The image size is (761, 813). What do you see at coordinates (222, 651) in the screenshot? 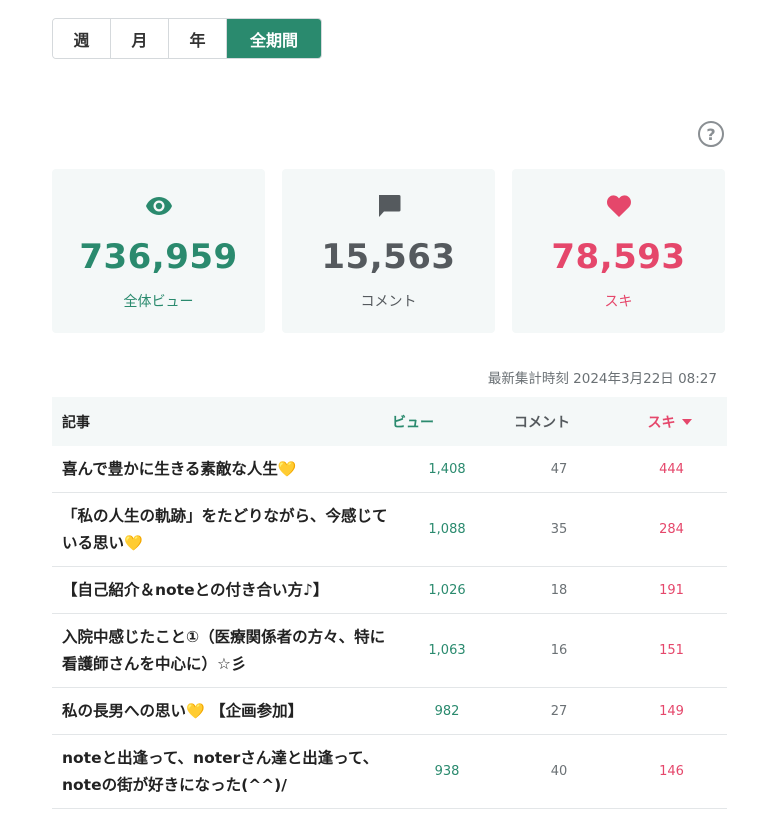
I see `article-title-link: 入院中感じたこと①（医療関係者の方々、特に看護師さんを中心に）☆彡` at bounding box center [222, 651].